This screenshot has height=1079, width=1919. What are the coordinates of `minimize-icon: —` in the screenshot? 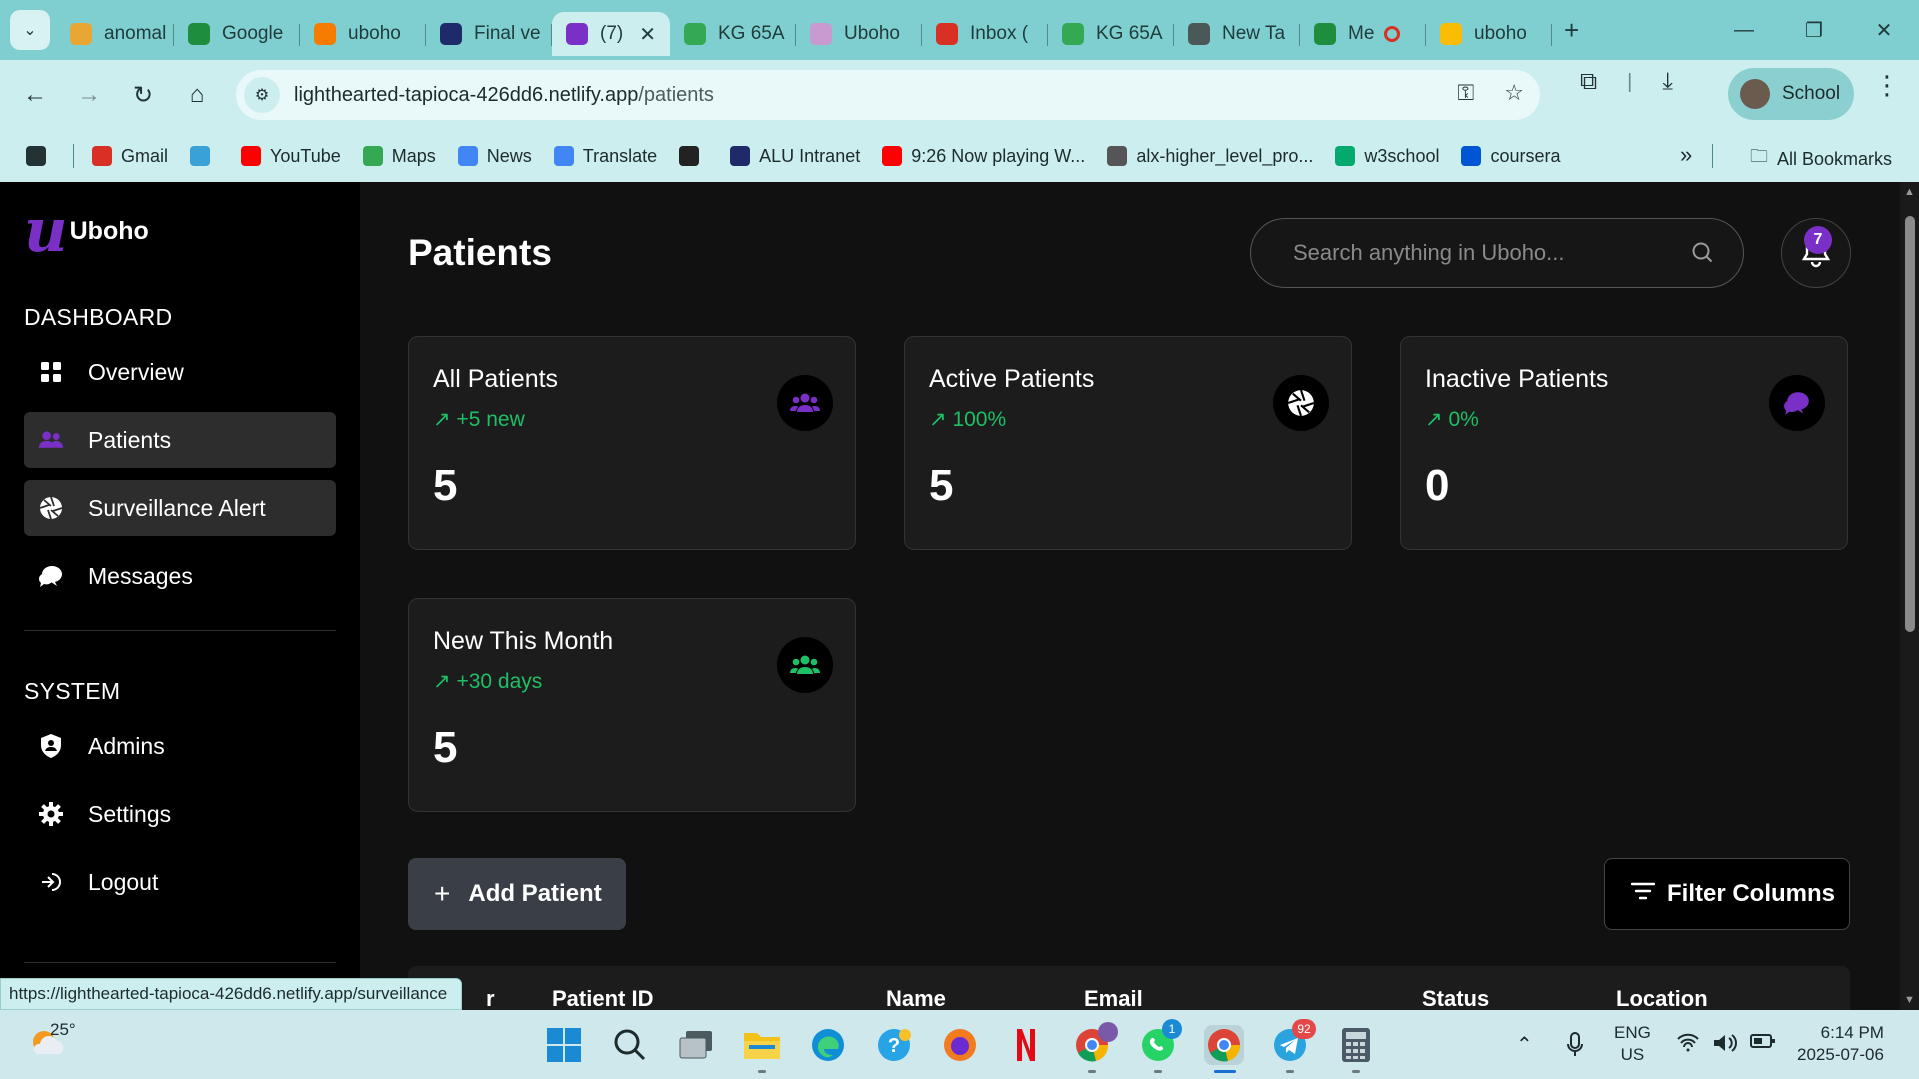 It's located at (1744, 30).